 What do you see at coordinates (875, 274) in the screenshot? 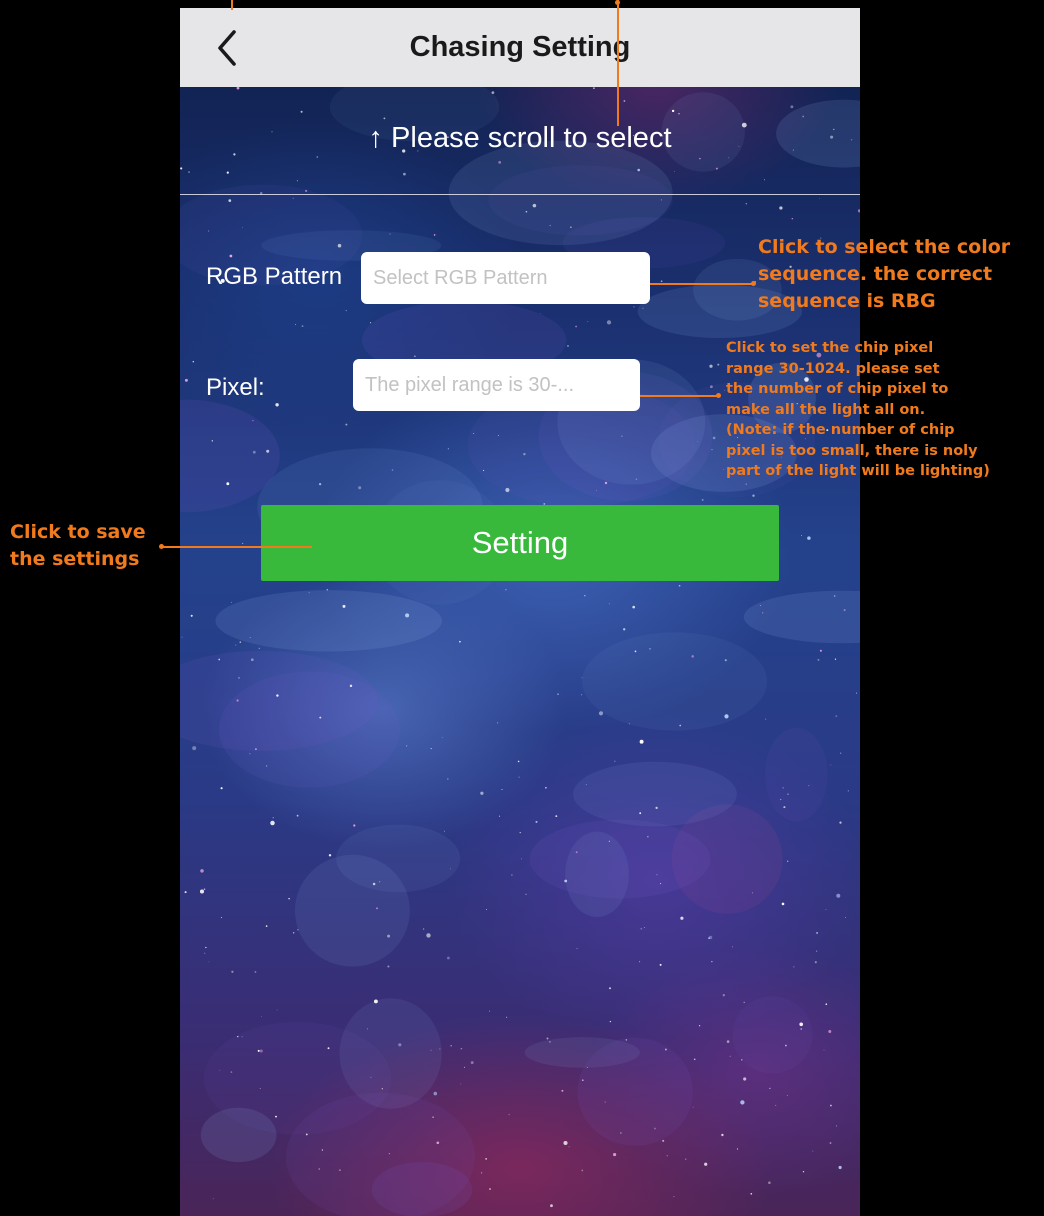
I see `annotation-line-text: sequence. the correct` at bounding box center [875, 274].